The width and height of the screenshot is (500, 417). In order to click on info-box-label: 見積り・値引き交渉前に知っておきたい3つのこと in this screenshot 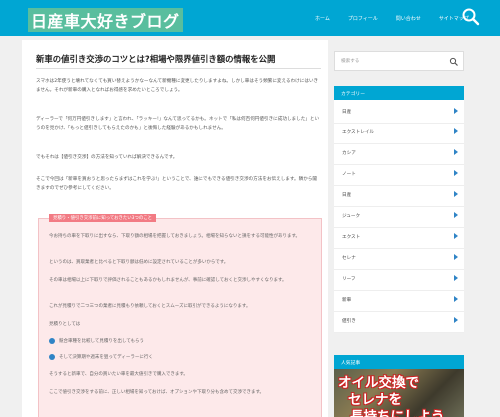, I will do `click(103, 218)`.